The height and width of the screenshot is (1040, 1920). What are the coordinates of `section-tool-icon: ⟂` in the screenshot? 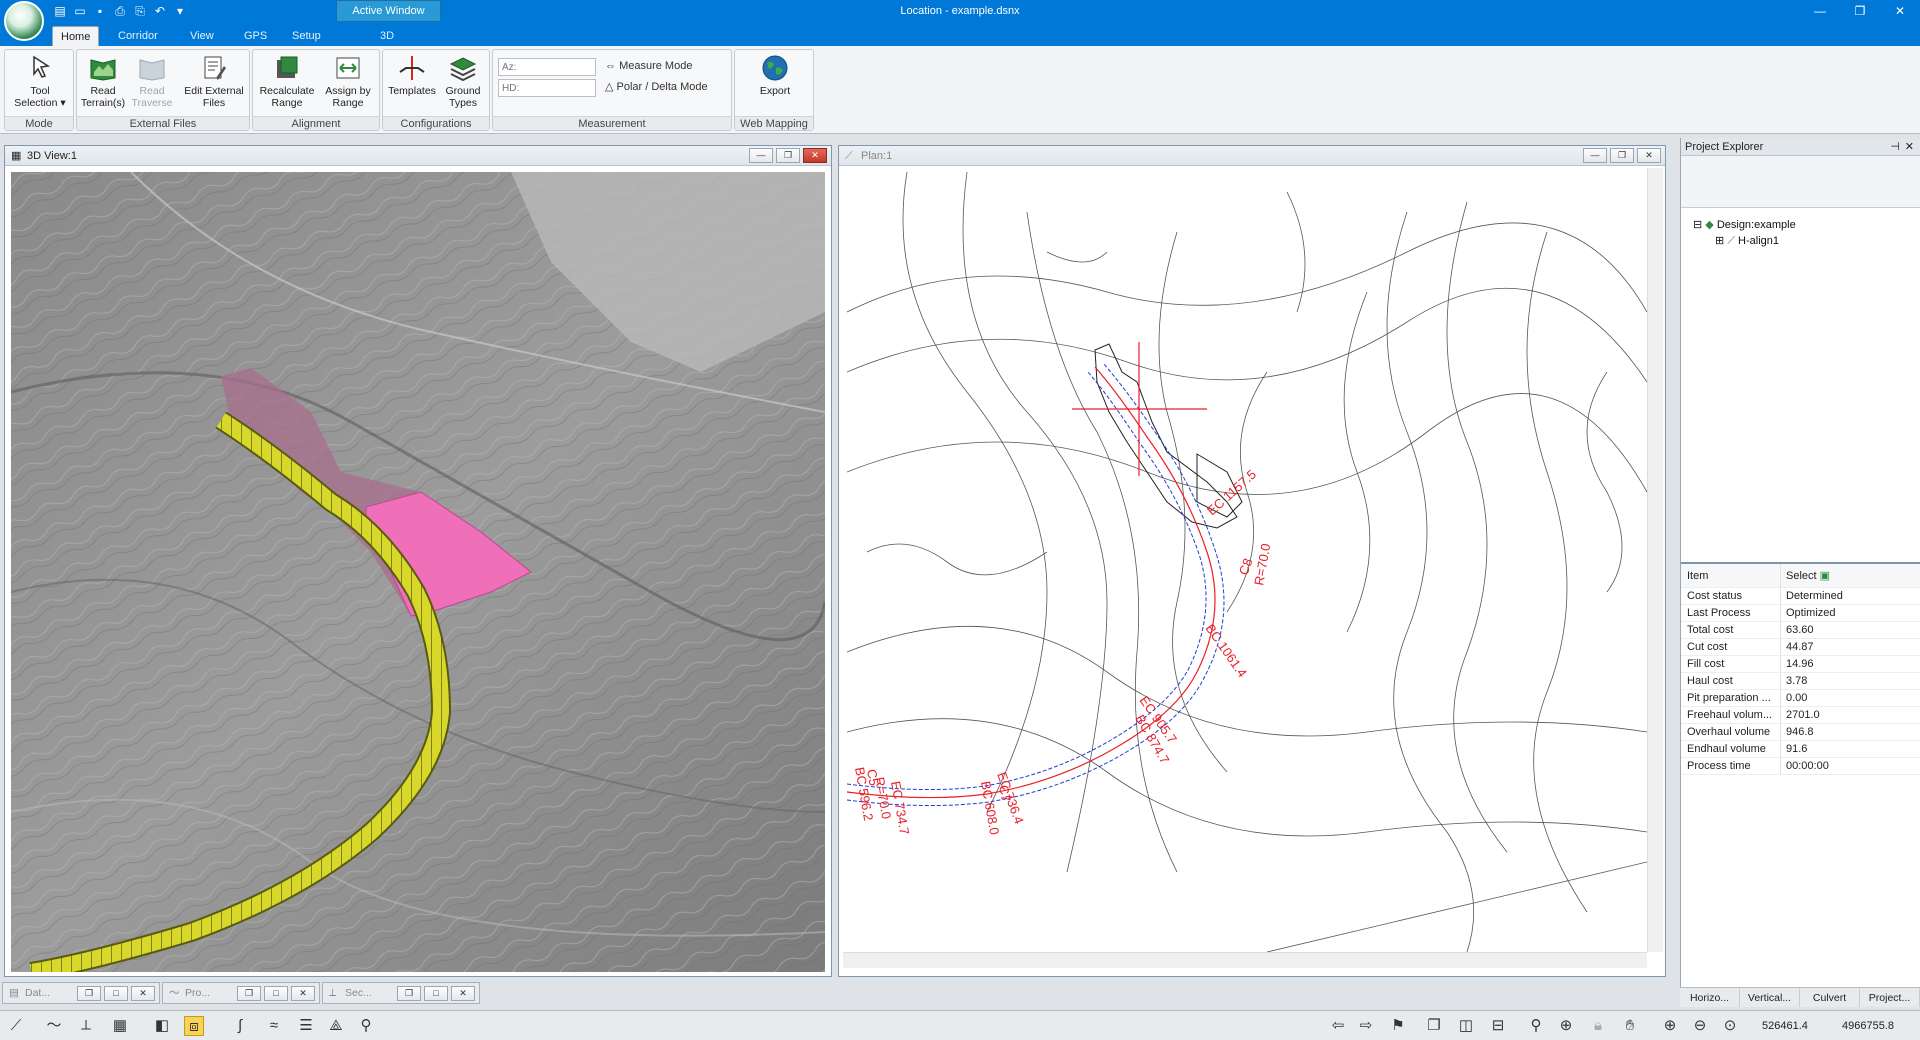 It's located at (86, 1026).